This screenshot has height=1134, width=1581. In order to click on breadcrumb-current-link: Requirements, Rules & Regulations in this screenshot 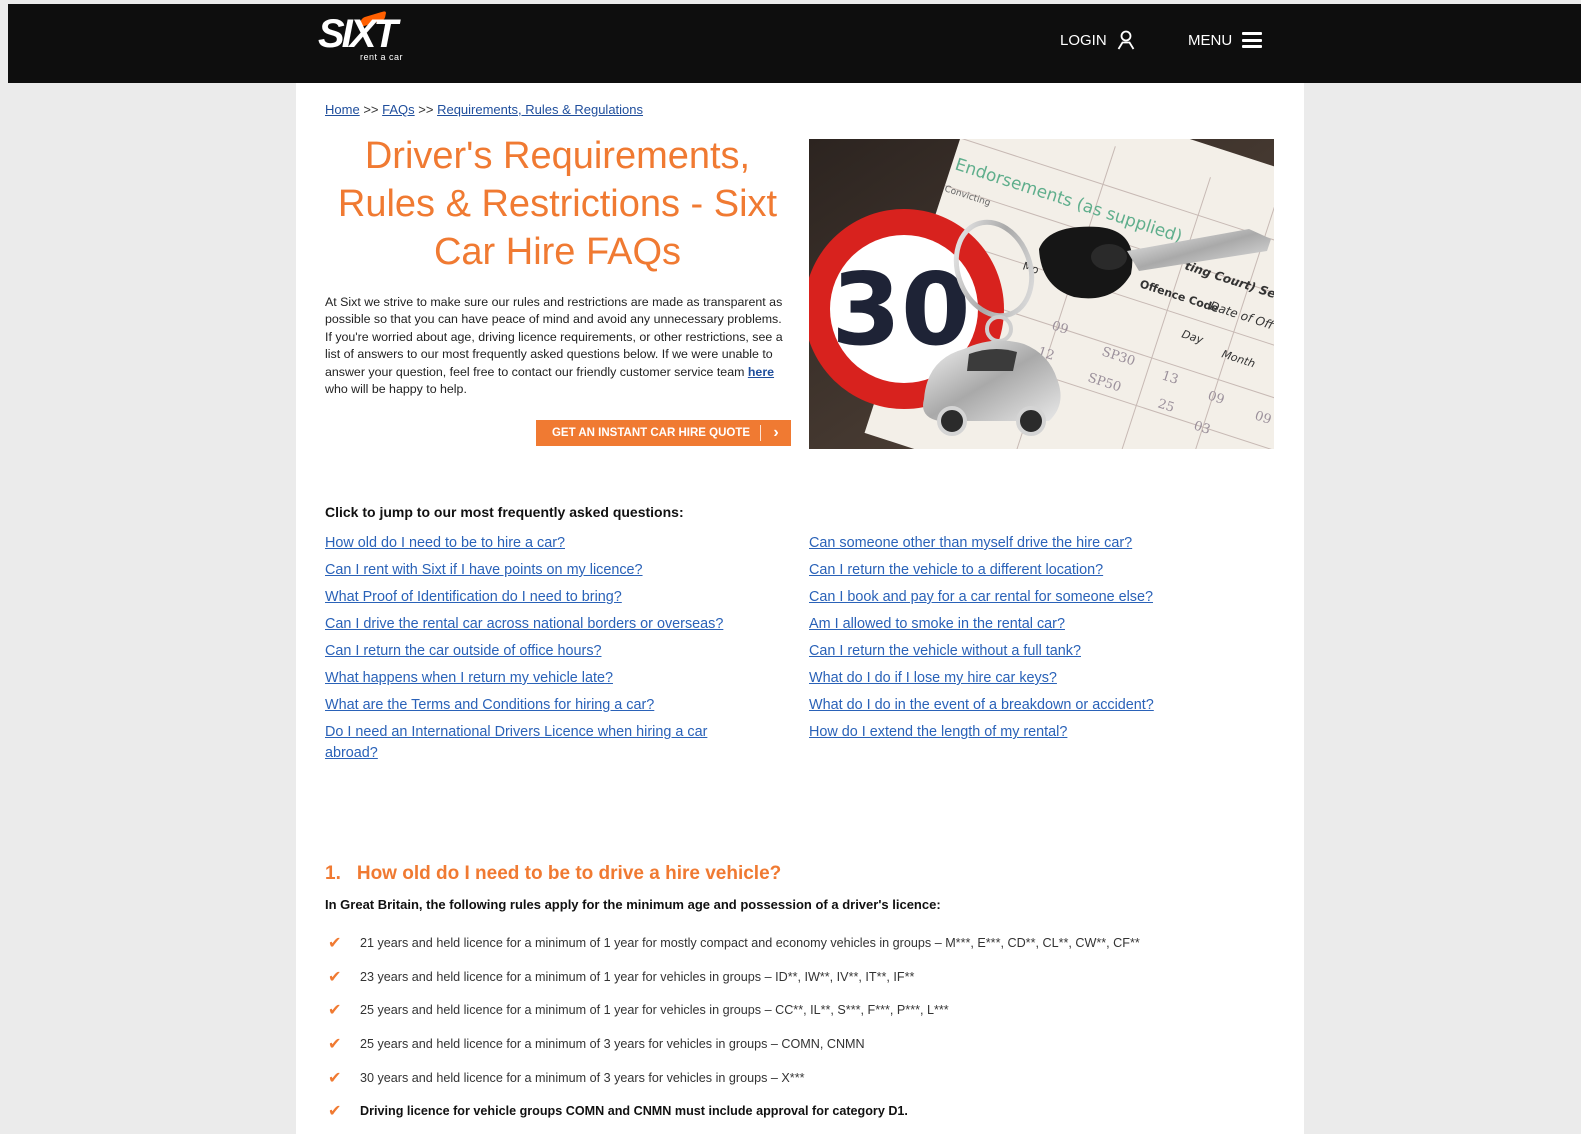, I will do `click(540, 109)`.